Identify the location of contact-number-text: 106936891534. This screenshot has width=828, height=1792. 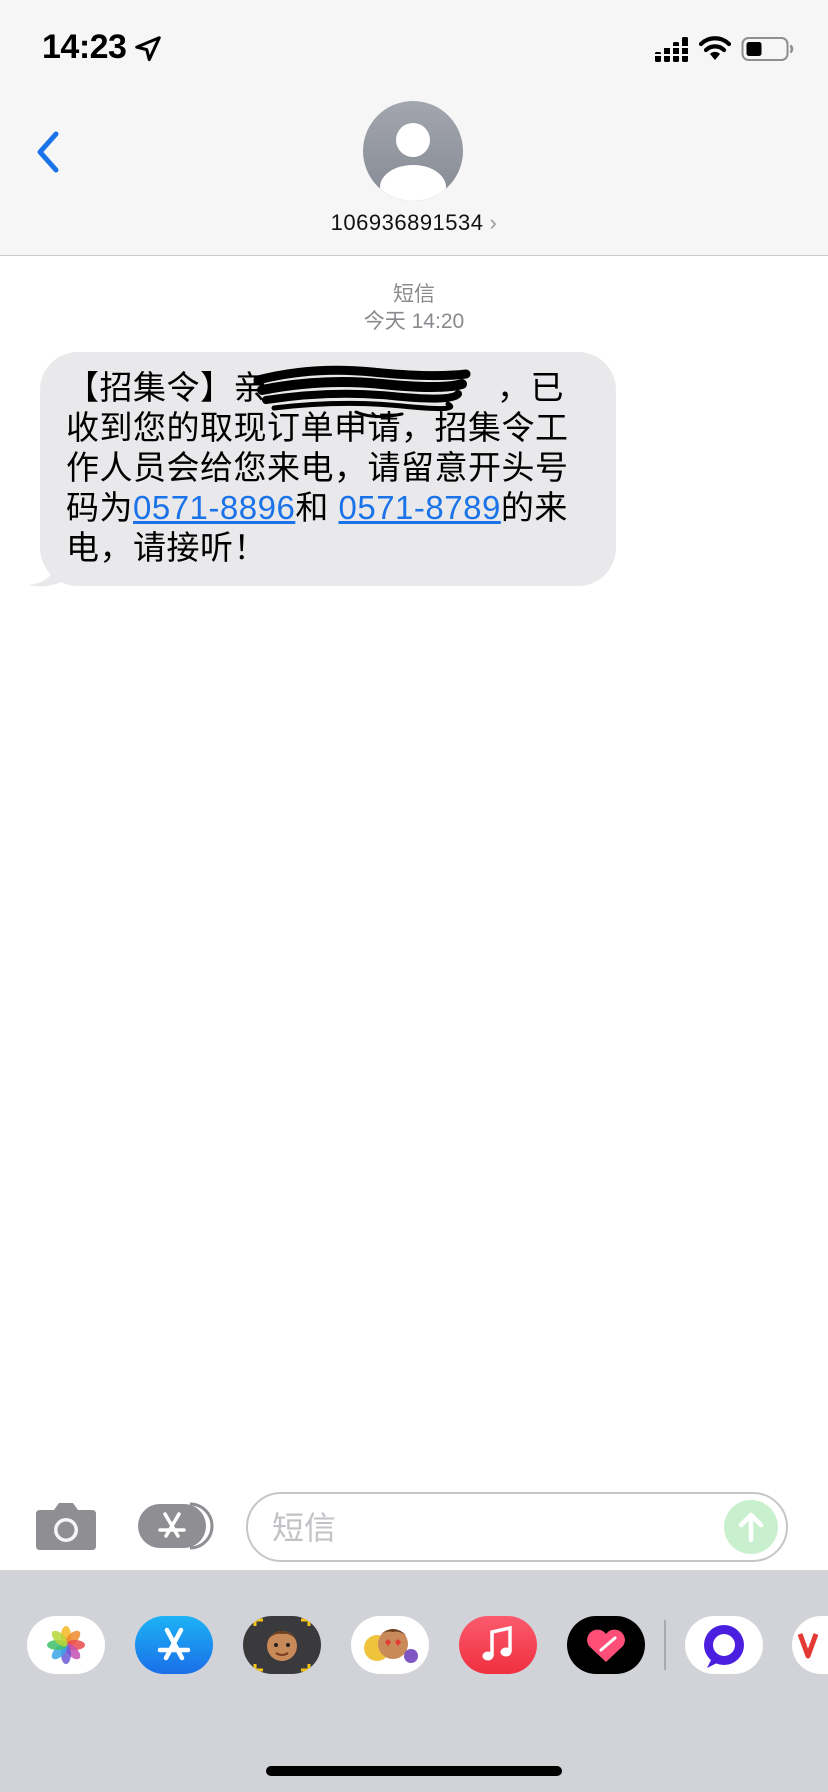
(407, 222).